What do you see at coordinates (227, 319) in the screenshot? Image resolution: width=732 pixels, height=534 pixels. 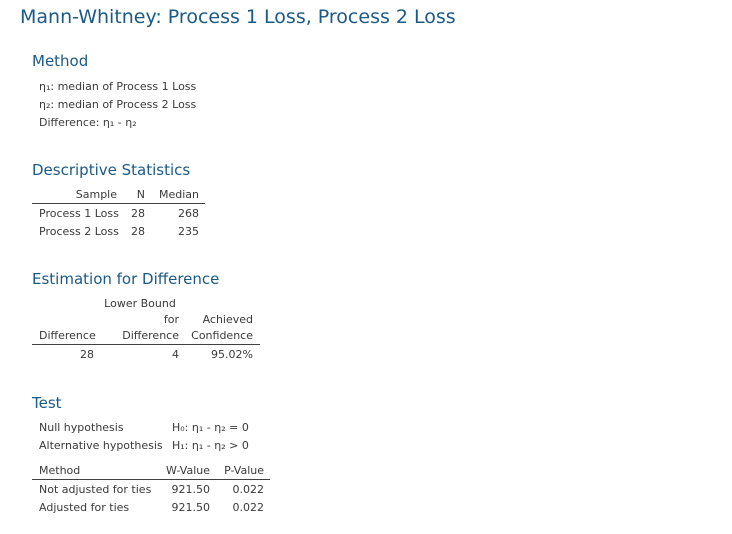 I see `column-header-achieved-line1: Achieved` at bounding box center [227, 319].